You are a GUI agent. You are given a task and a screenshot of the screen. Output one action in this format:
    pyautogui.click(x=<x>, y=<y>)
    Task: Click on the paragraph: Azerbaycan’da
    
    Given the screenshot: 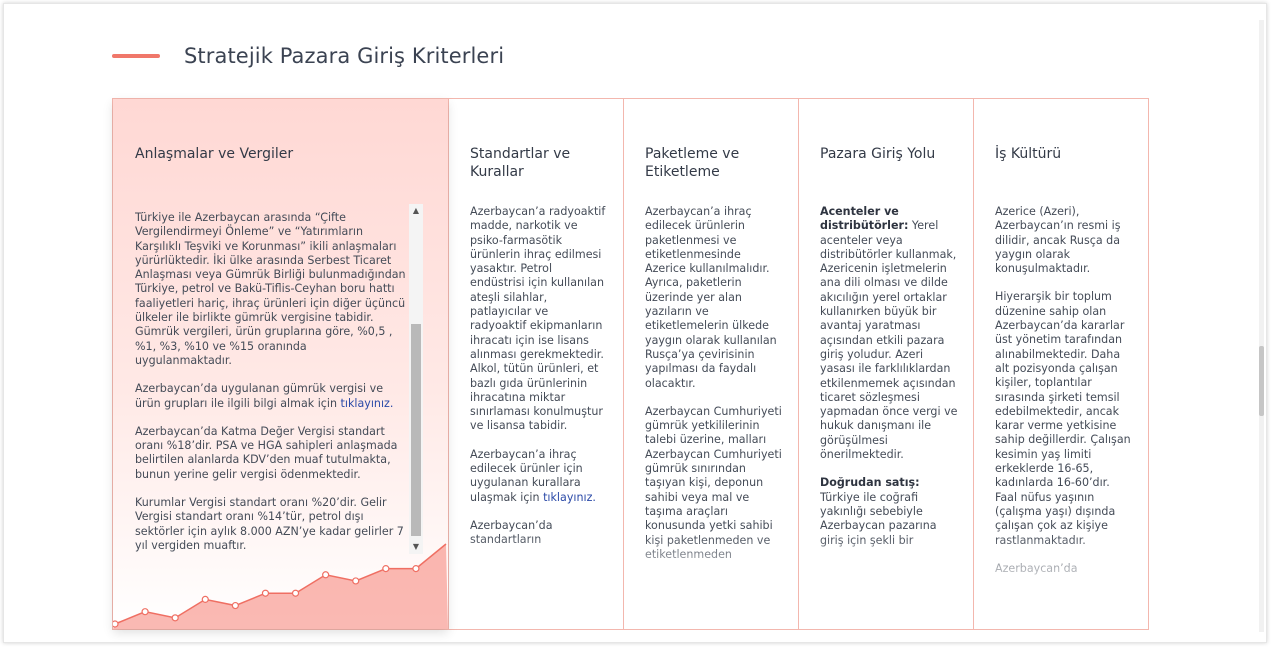 What is the action you would take?
    pyautogui.click(x=1036, y=568)
    